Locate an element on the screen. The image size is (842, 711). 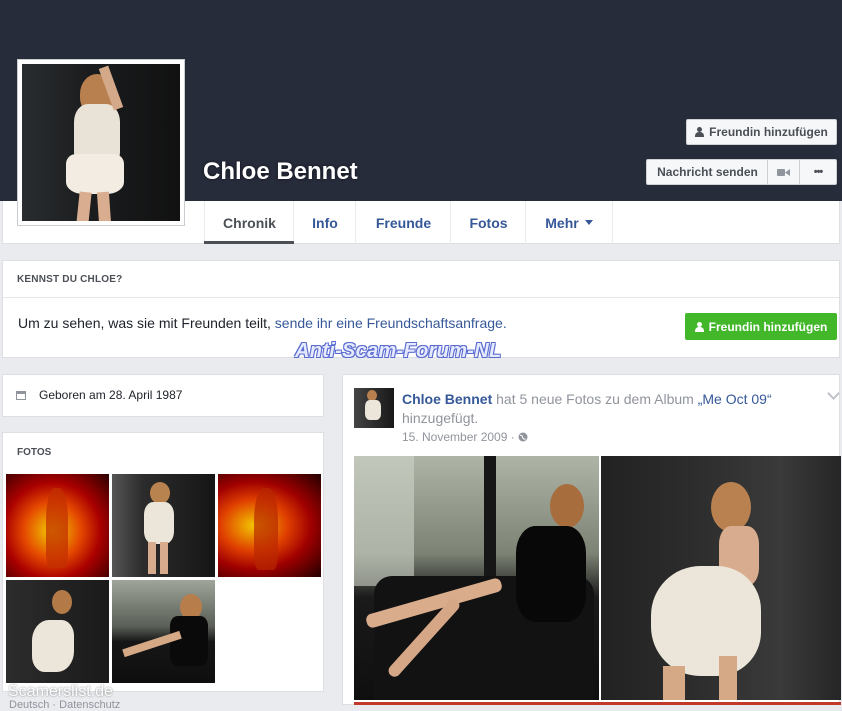
post-meta: 15. November 2009 · is located at coordinates (465, 437).